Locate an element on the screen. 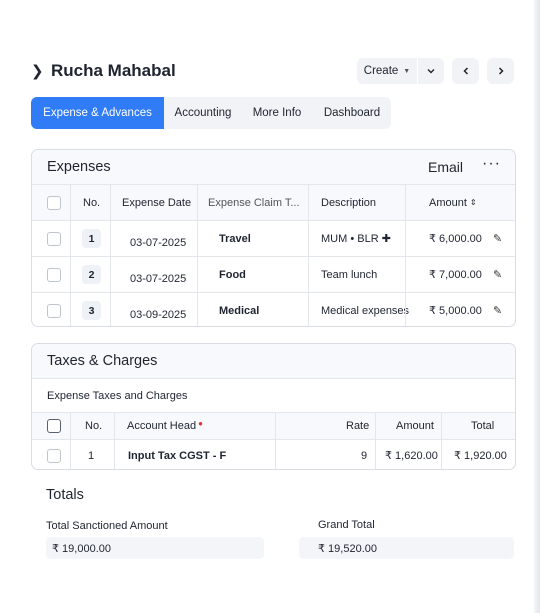 The image size is (540, 613). page-header: ❯ Rucha Mahabal Create ▼ is located at coordinates (273, 72).